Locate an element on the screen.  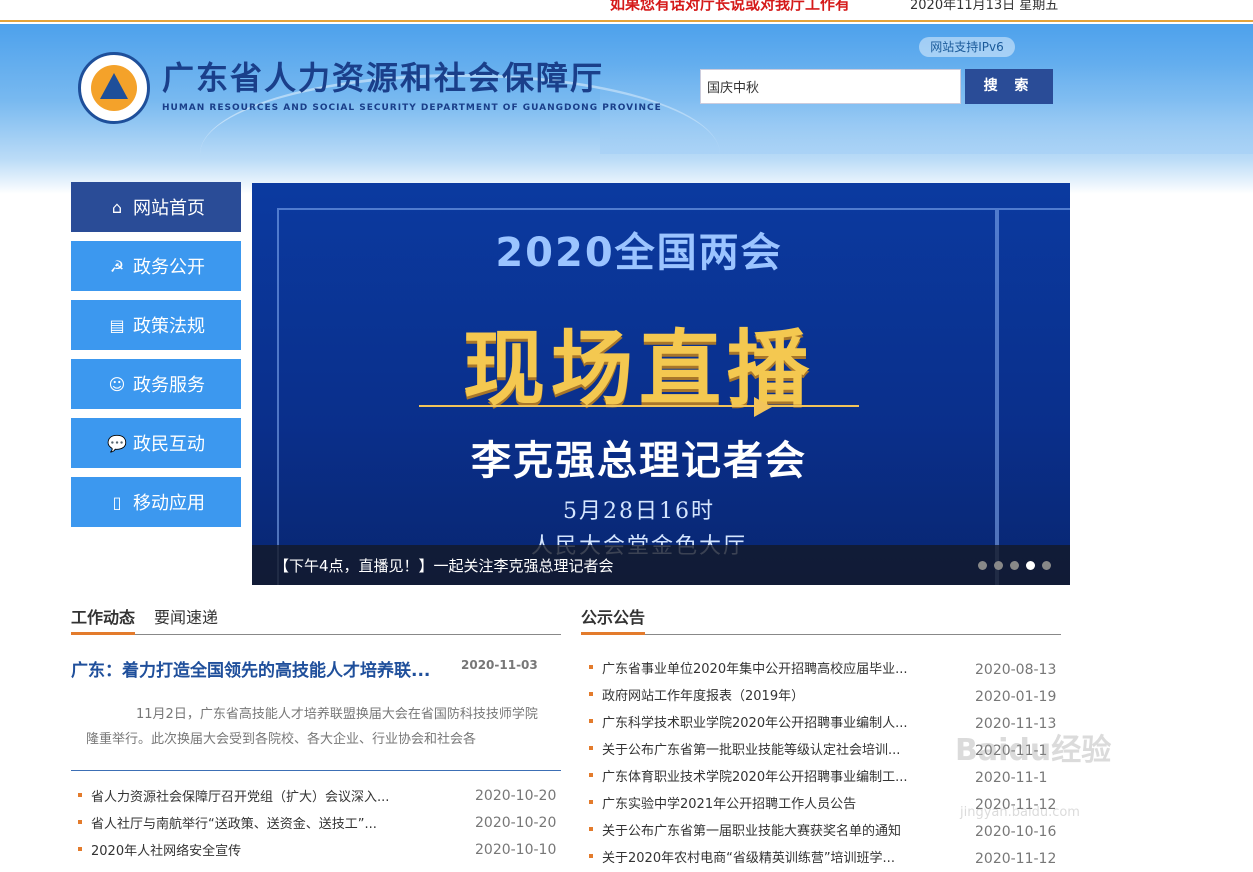
slide-frame-edge is located at coordinates (1033, 396).